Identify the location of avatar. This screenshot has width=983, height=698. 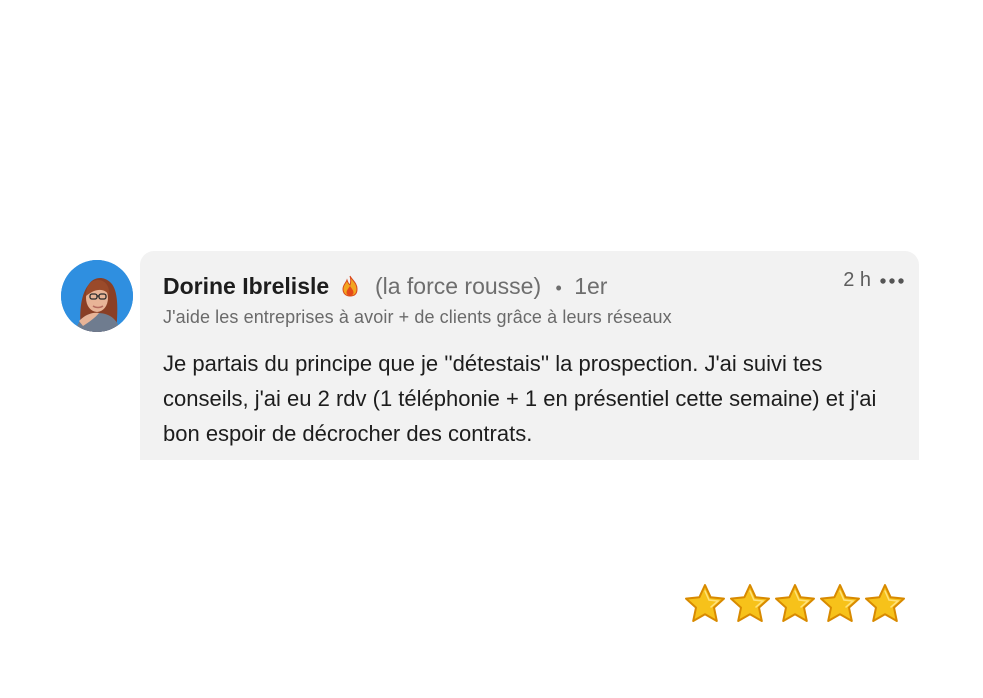
(97, 296).